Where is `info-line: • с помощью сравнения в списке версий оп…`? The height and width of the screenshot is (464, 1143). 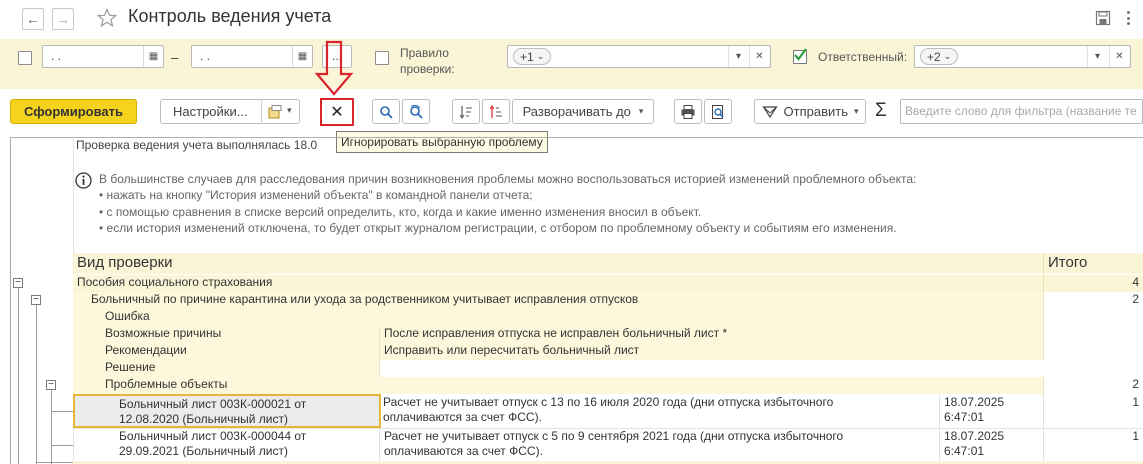 info-line: • с помощью сравнения в списке версий оп… is located at coordinates (400, 212).